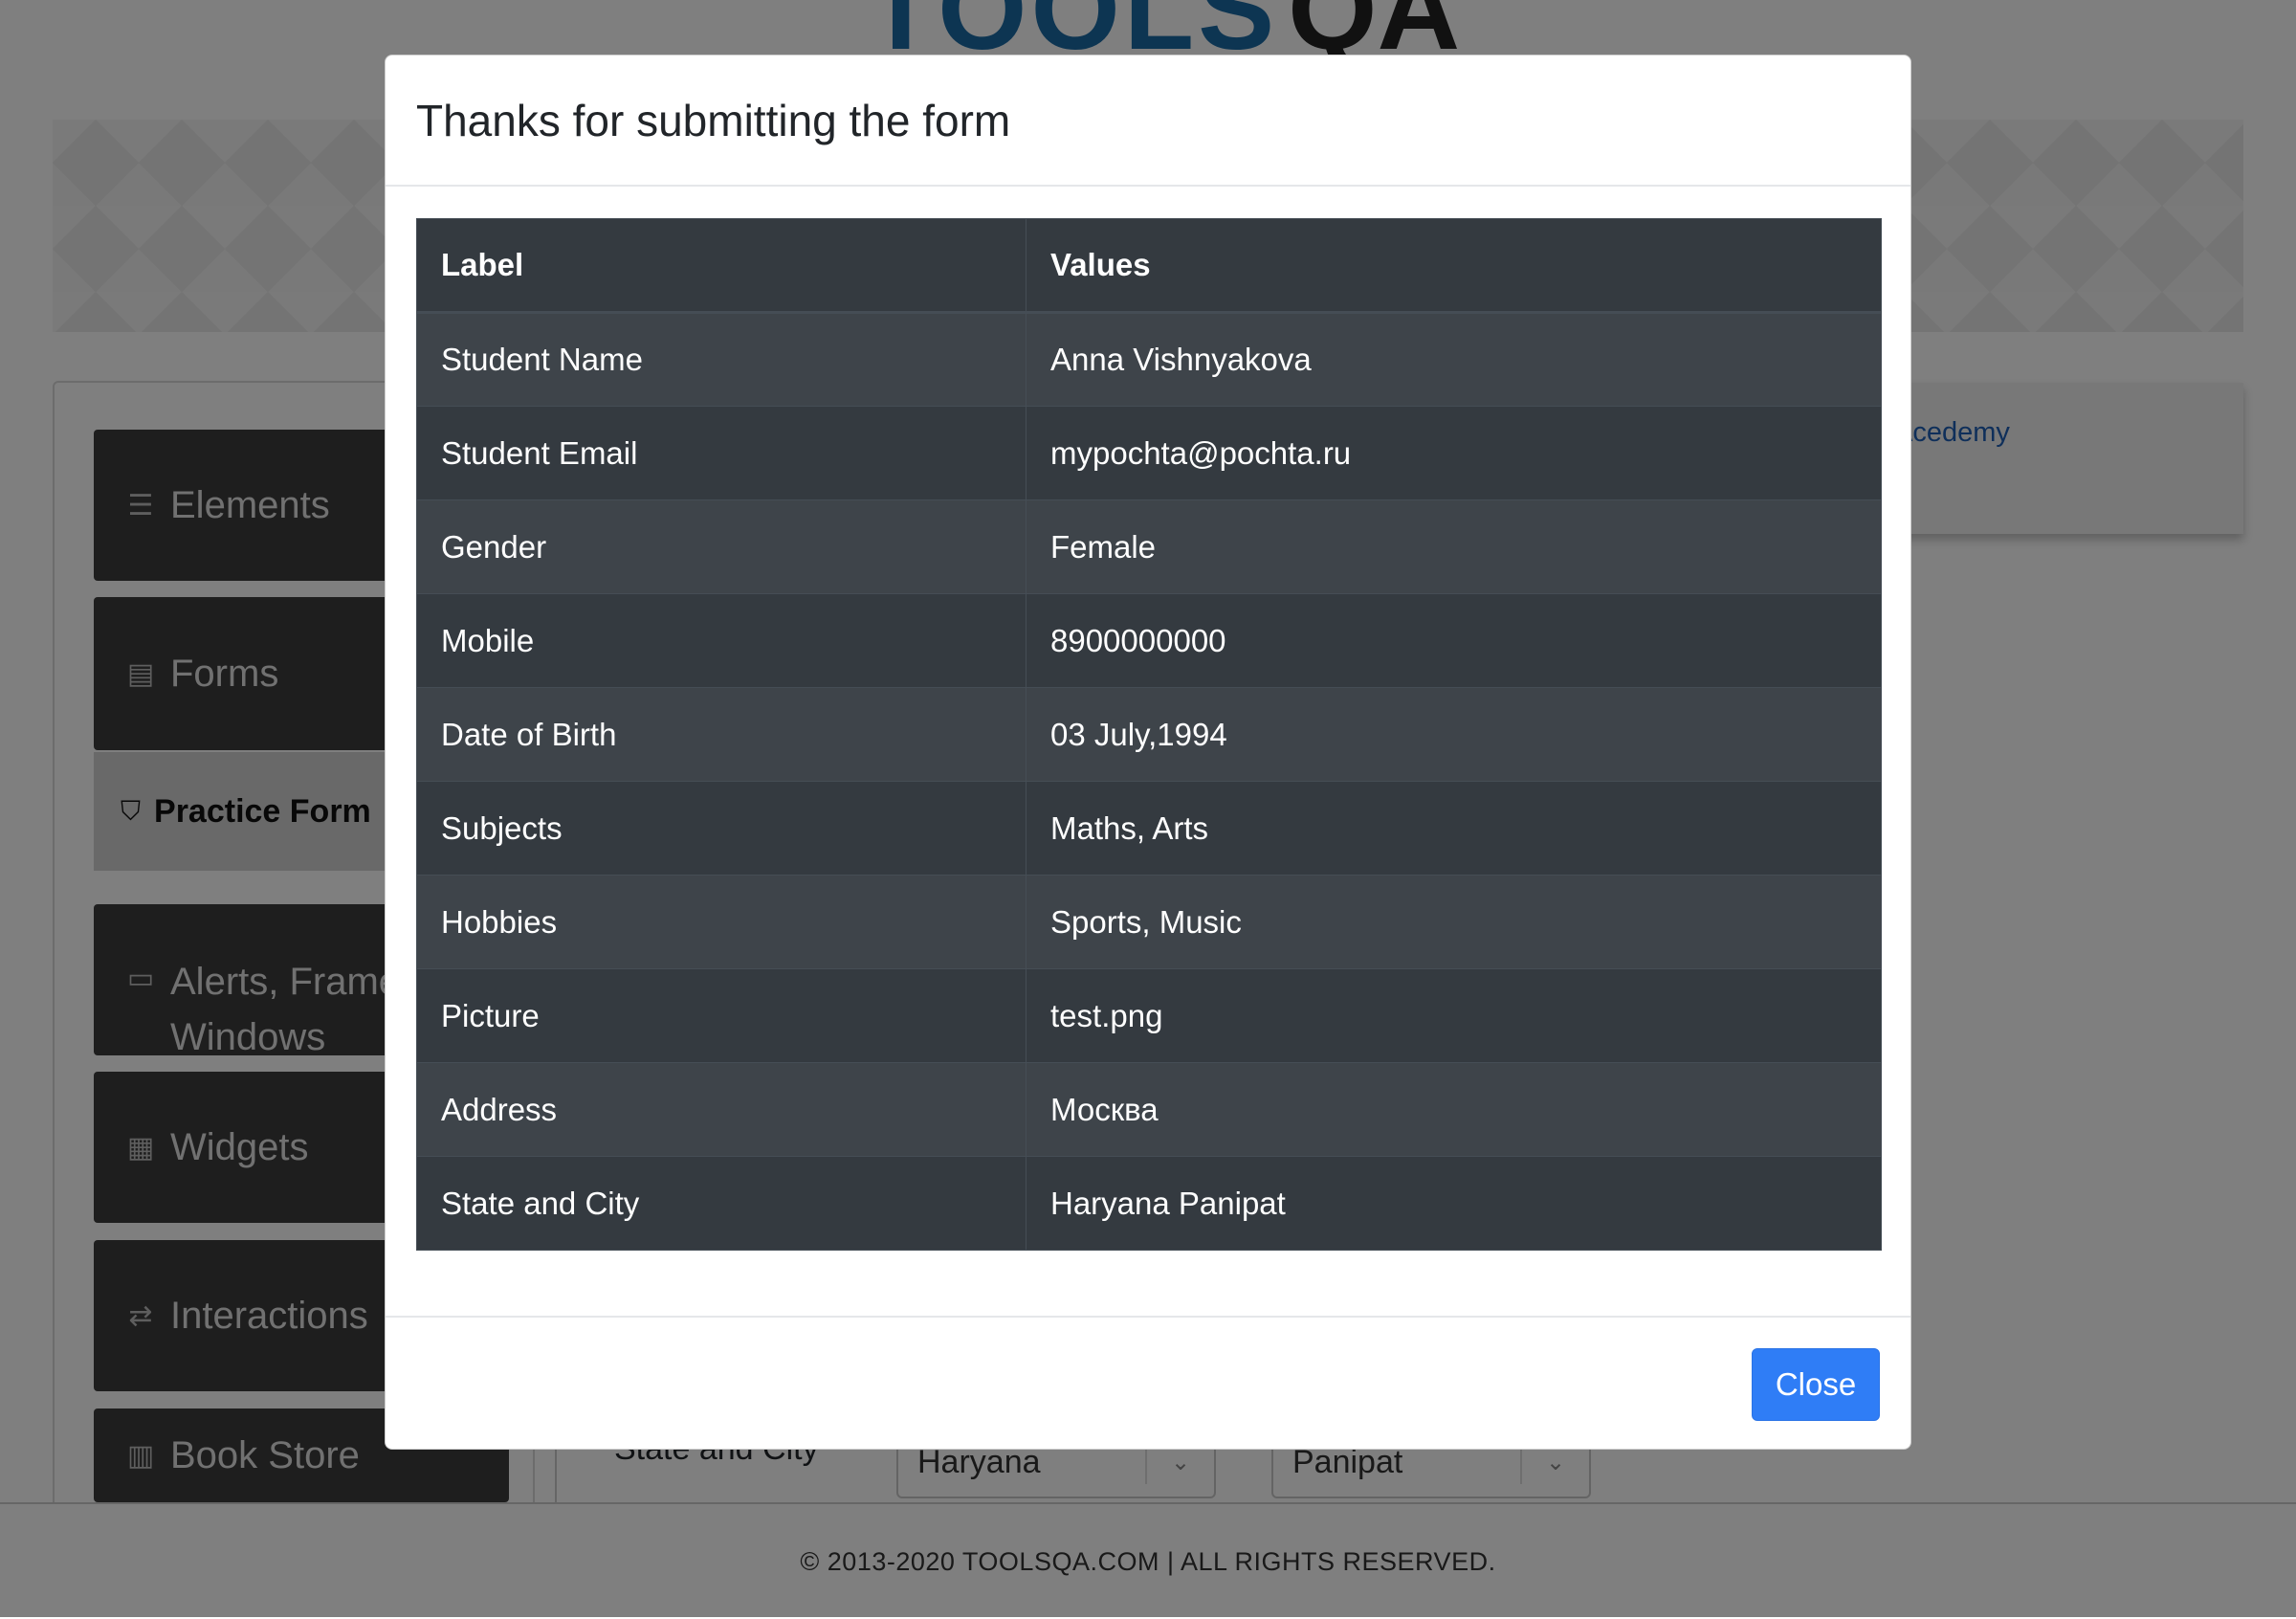 This screenshot has height=1619, width=2296. Describe the element at coordinates (1454, 359) in the screenshot. I see `row-value: Anna Vishnyakova` at that location.